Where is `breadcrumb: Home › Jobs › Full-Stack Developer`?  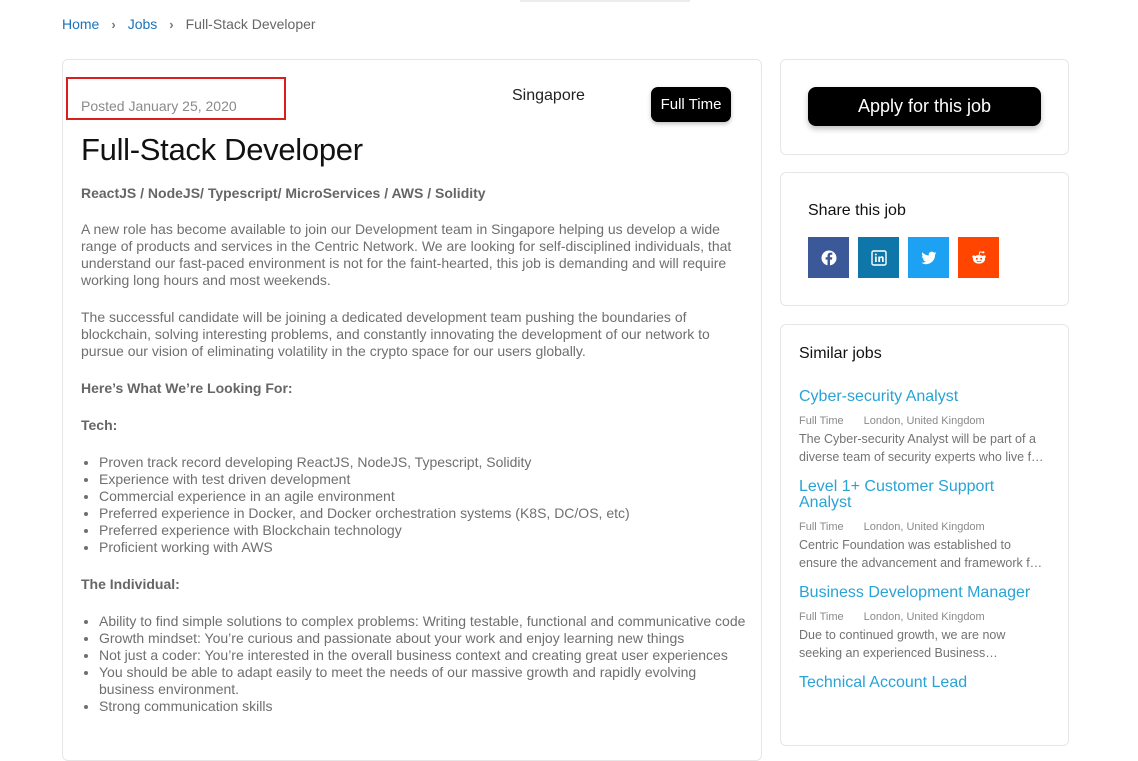 breadcrumb: Home › Jobs › Full-Stack Developer is located at coordinates (189, 24).